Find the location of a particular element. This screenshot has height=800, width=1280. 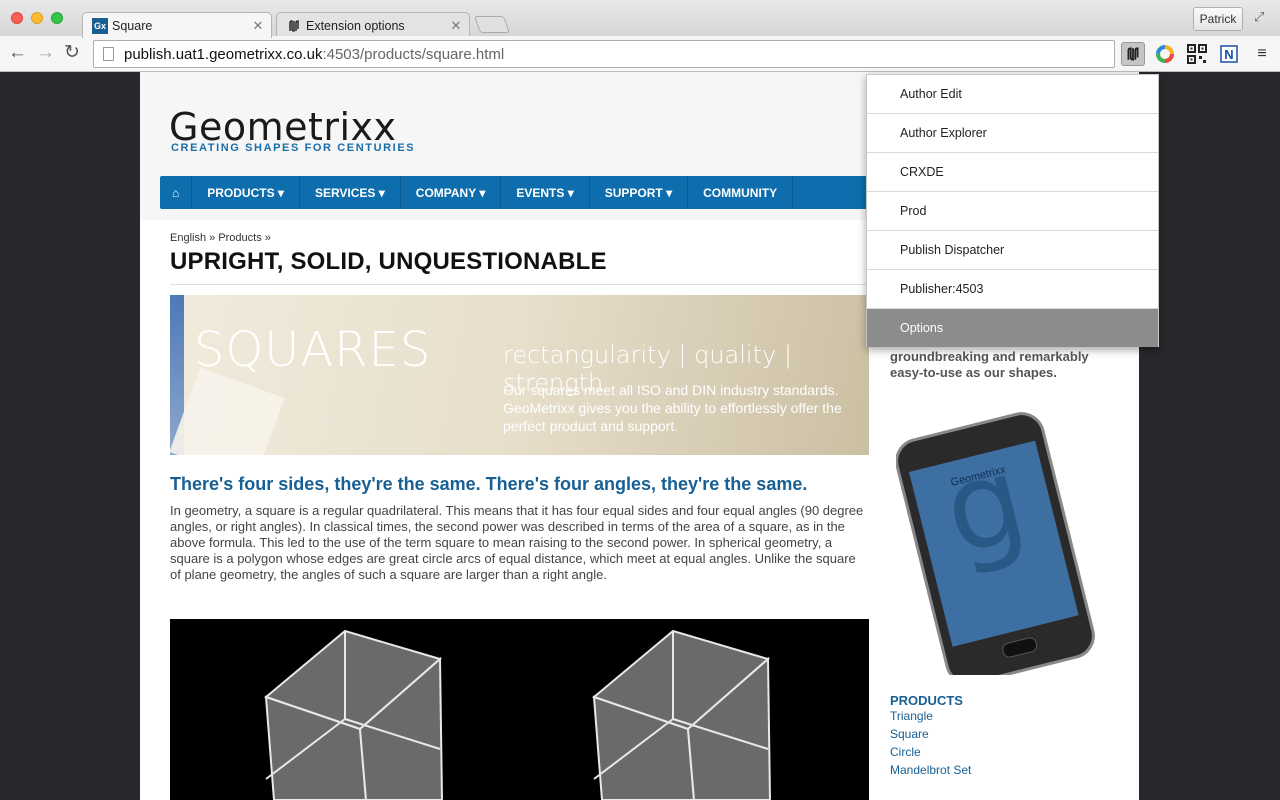

menu-item-publisher-4503: Publisher:4503 is located at coordinates (1012, 289).